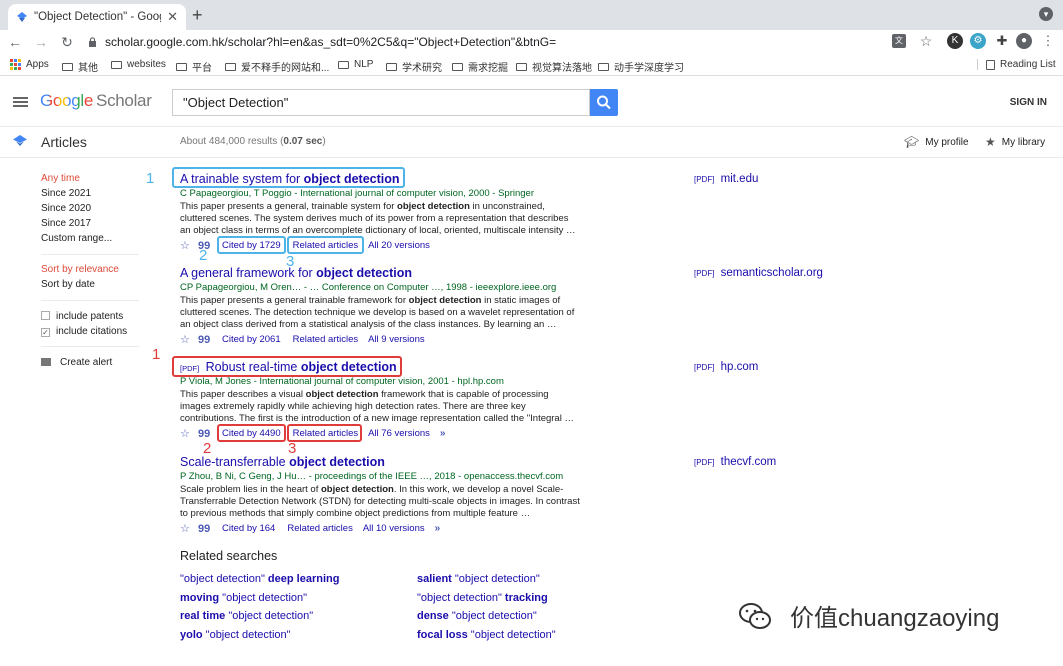 The height and width of the screenshot is (666, 1063). What do you see at coordinates (399, 245) in the screenshot?
I see `all-versions-link: All 20 versions` at bounding box center [399, 245].